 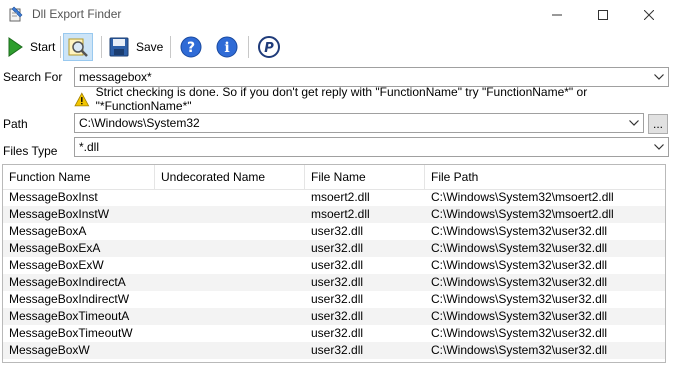 What do you see at coordinates (67, 282) in the screenshot?
I see `function-name-cell: MessageBoxIndirectA` at bounding box center [67, 282].